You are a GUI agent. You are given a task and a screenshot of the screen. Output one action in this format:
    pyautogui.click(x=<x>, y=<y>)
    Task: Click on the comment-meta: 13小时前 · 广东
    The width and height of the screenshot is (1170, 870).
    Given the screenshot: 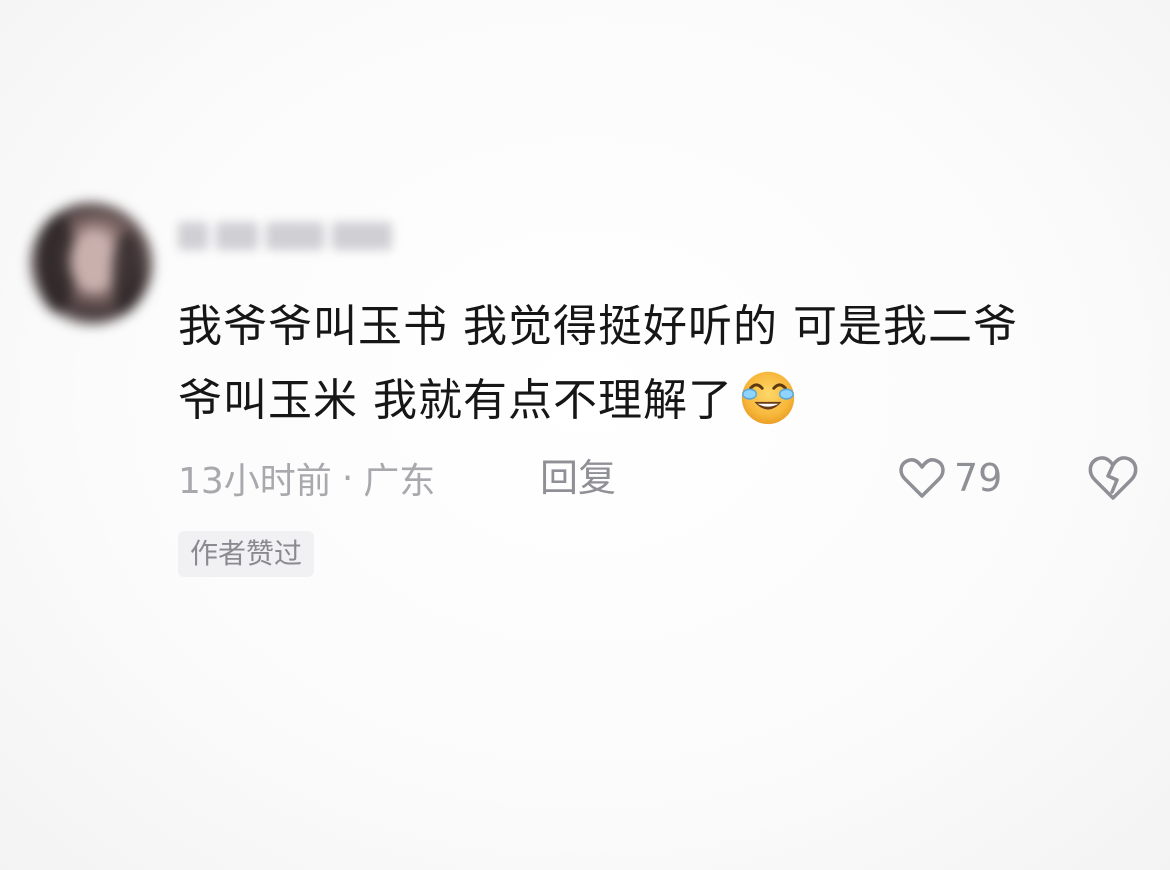 What is the action you would take?
    pyautogui.click(x=306, y=478)
    